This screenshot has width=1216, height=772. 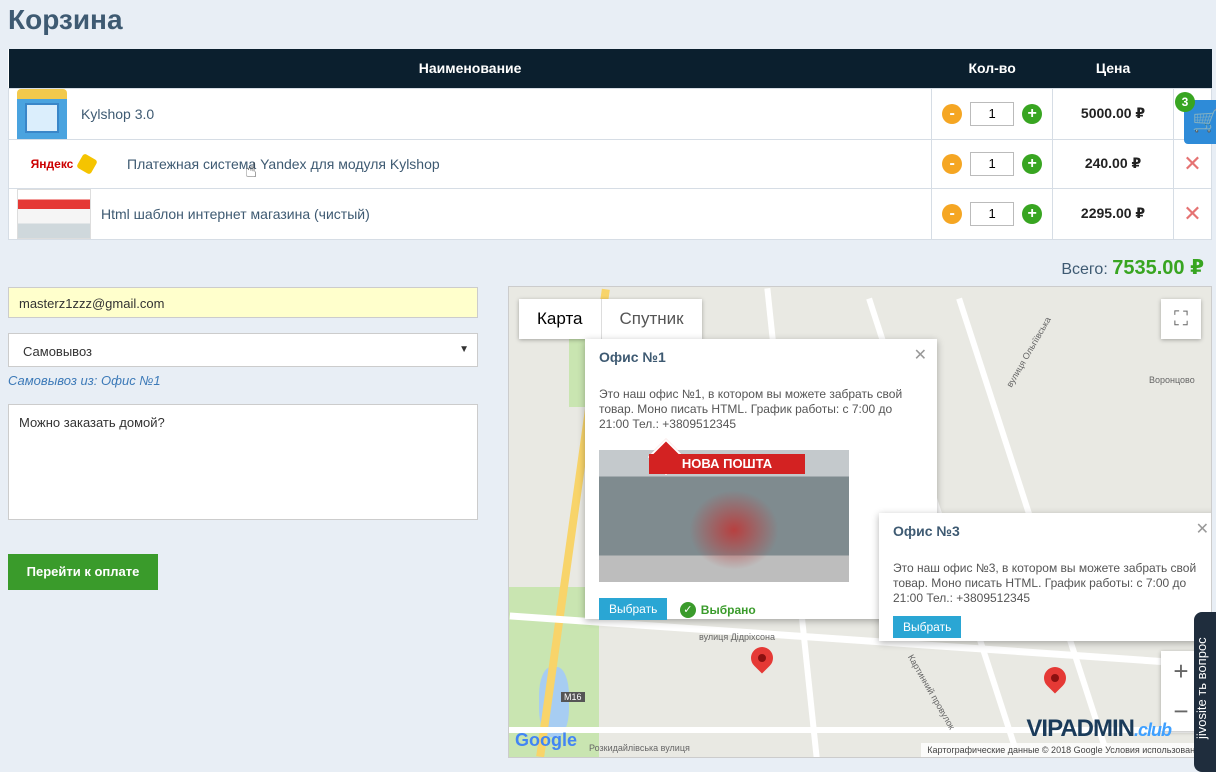 I want to click on hand-cursor-icon: ☝, so click(x=251, y=171).